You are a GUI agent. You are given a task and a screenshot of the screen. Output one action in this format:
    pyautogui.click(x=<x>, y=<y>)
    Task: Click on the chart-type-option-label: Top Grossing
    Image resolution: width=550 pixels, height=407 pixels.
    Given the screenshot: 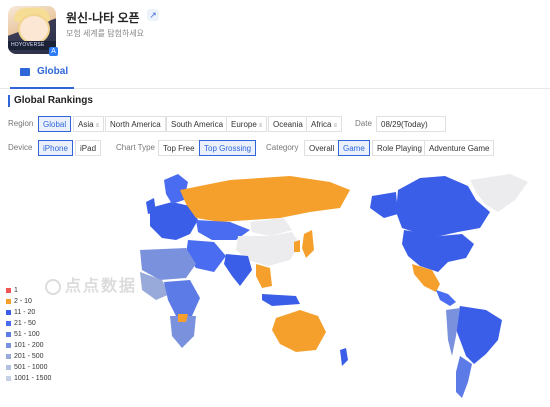 What is the action you would take?
    pyautogui.click(x=228, y=148)
    